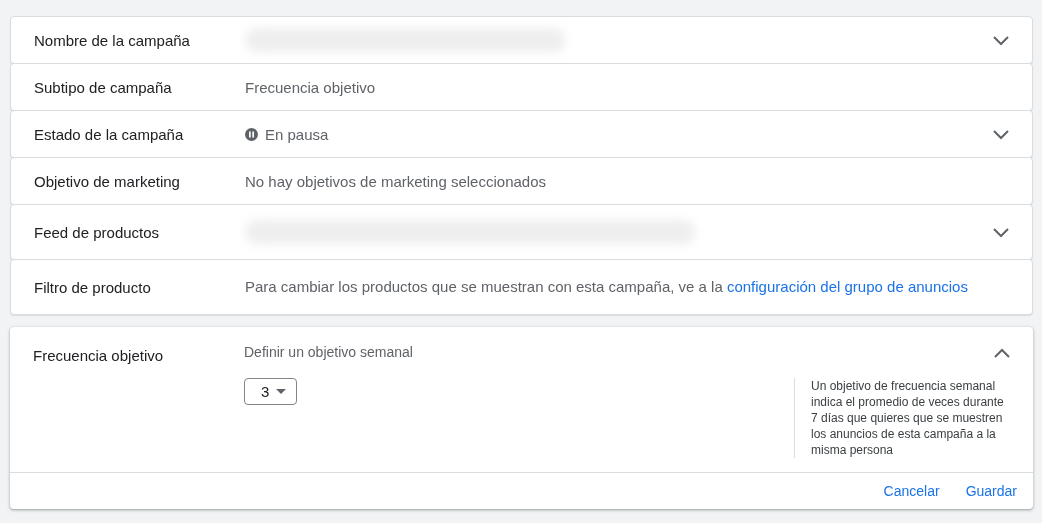 The width and height of the screenshot is (1042, 523). Describe the element at coordinates (92, 287) in the screenshot. I see `field-label: Filtro de producto` at that location.